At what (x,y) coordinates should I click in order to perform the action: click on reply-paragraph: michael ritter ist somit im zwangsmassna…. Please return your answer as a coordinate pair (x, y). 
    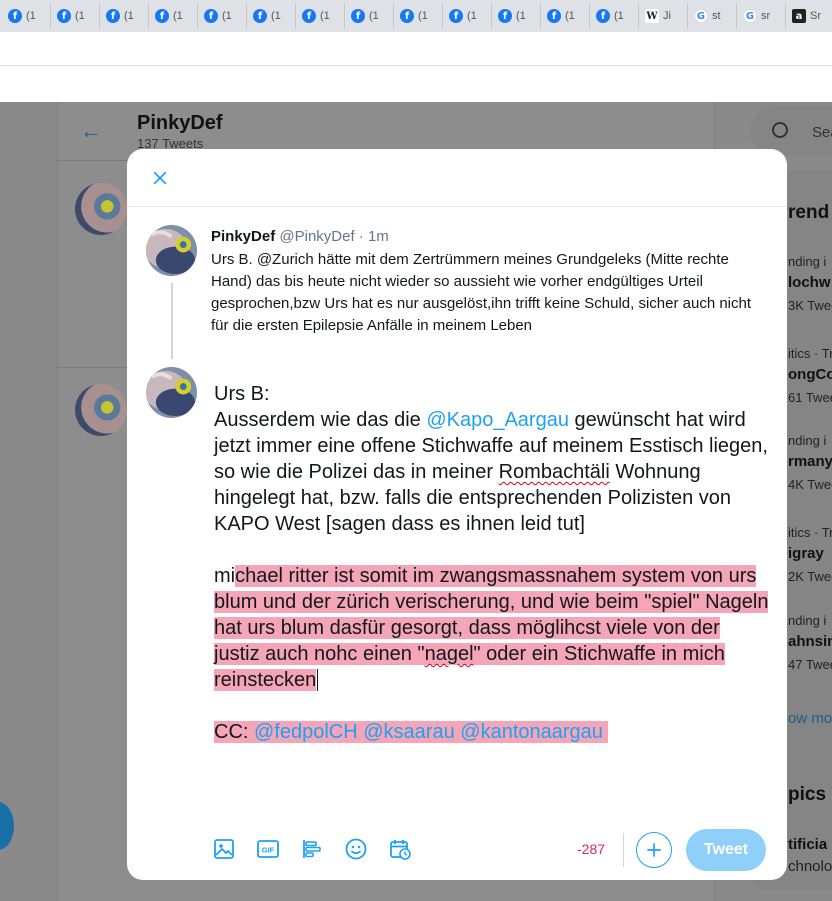
    Looking at the image, I should click on (491, 628).